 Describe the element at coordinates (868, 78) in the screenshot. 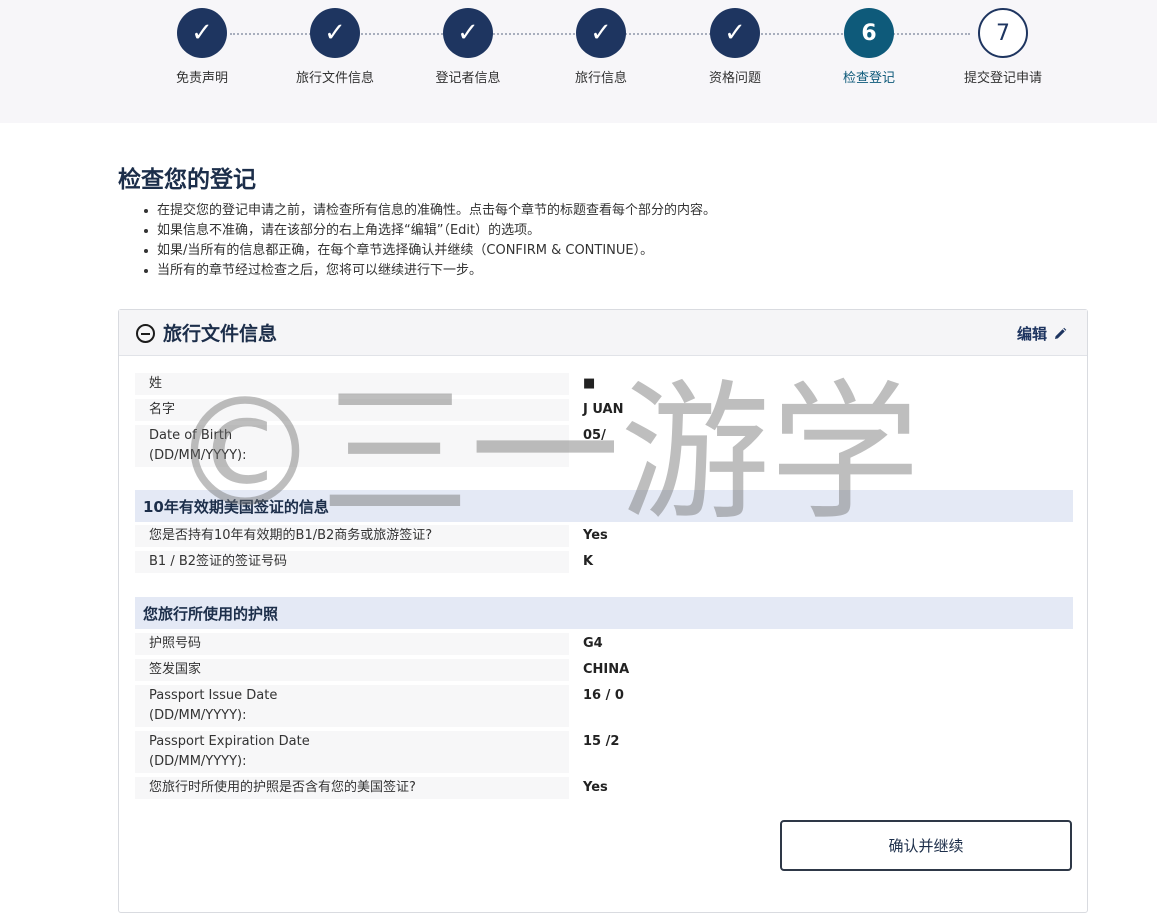

I see `step-label: 检查登记` at that location.